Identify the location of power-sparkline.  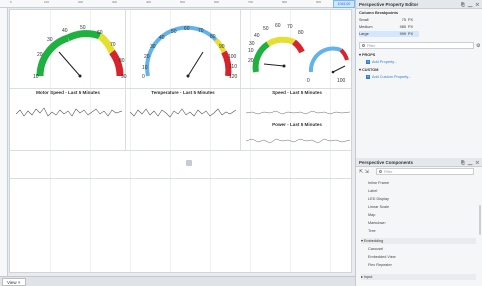
(298, 141).